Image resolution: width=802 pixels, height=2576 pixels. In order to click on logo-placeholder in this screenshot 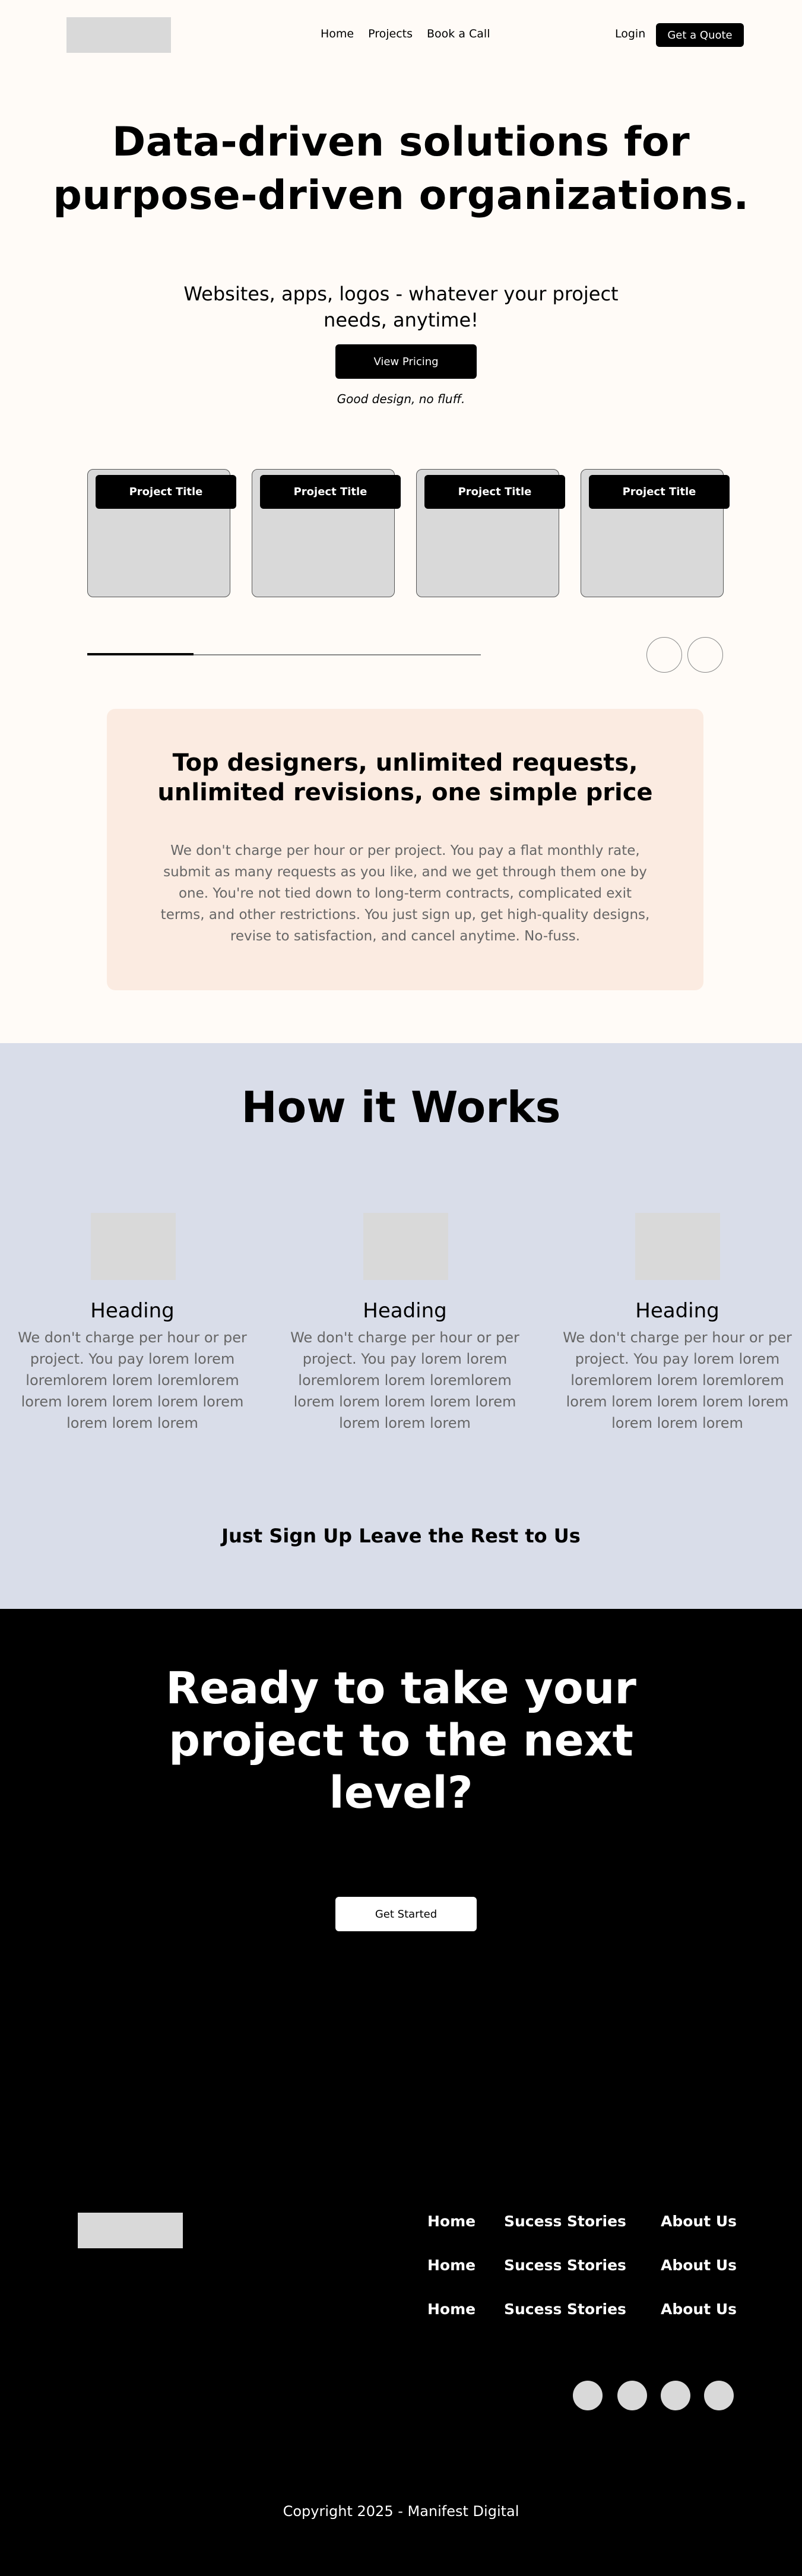, I will do `click(118, 35)`.